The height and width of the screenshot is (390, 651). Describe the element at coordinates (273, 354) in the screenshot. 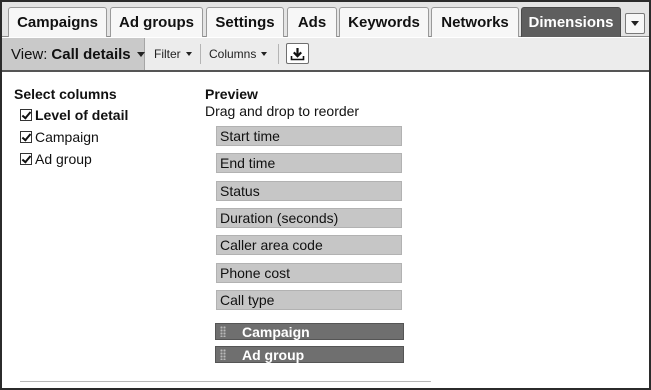

I see `dimension-label: Ad group` at that location.